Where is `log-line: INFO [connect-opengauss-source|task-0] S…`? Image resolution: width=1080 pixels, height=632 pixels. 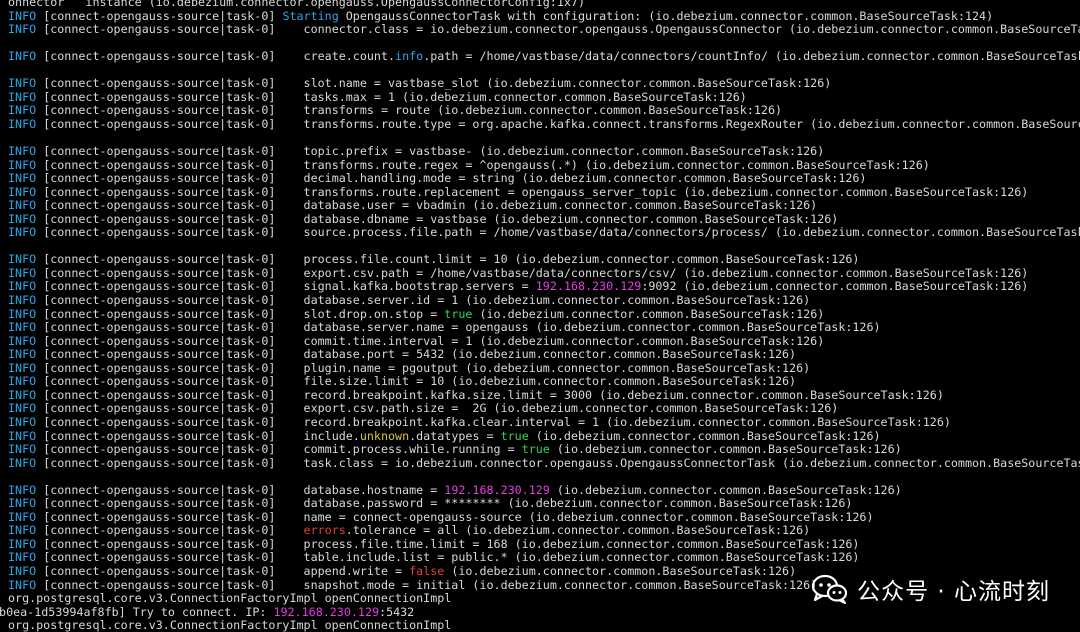
log-line: INFO [connect-opengauss-source|task-0] S… is located at coordinates (544, 16).